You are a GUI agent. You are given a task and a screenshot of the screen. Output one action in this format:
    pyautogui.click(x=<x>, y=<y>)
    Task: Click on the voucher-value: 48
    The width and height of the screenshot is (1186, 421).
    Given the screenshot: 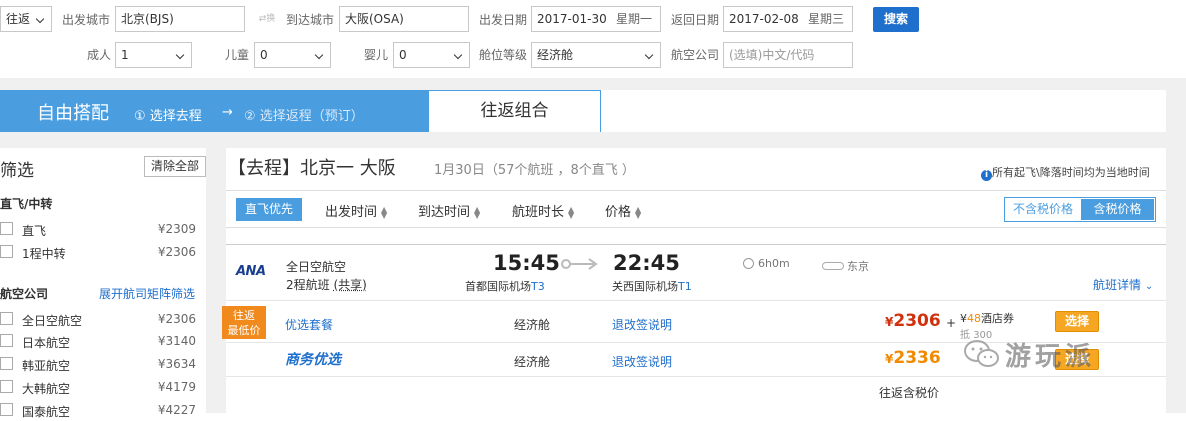 What is the action you would take?
    pyautogui.click(x=974, y=318)
    